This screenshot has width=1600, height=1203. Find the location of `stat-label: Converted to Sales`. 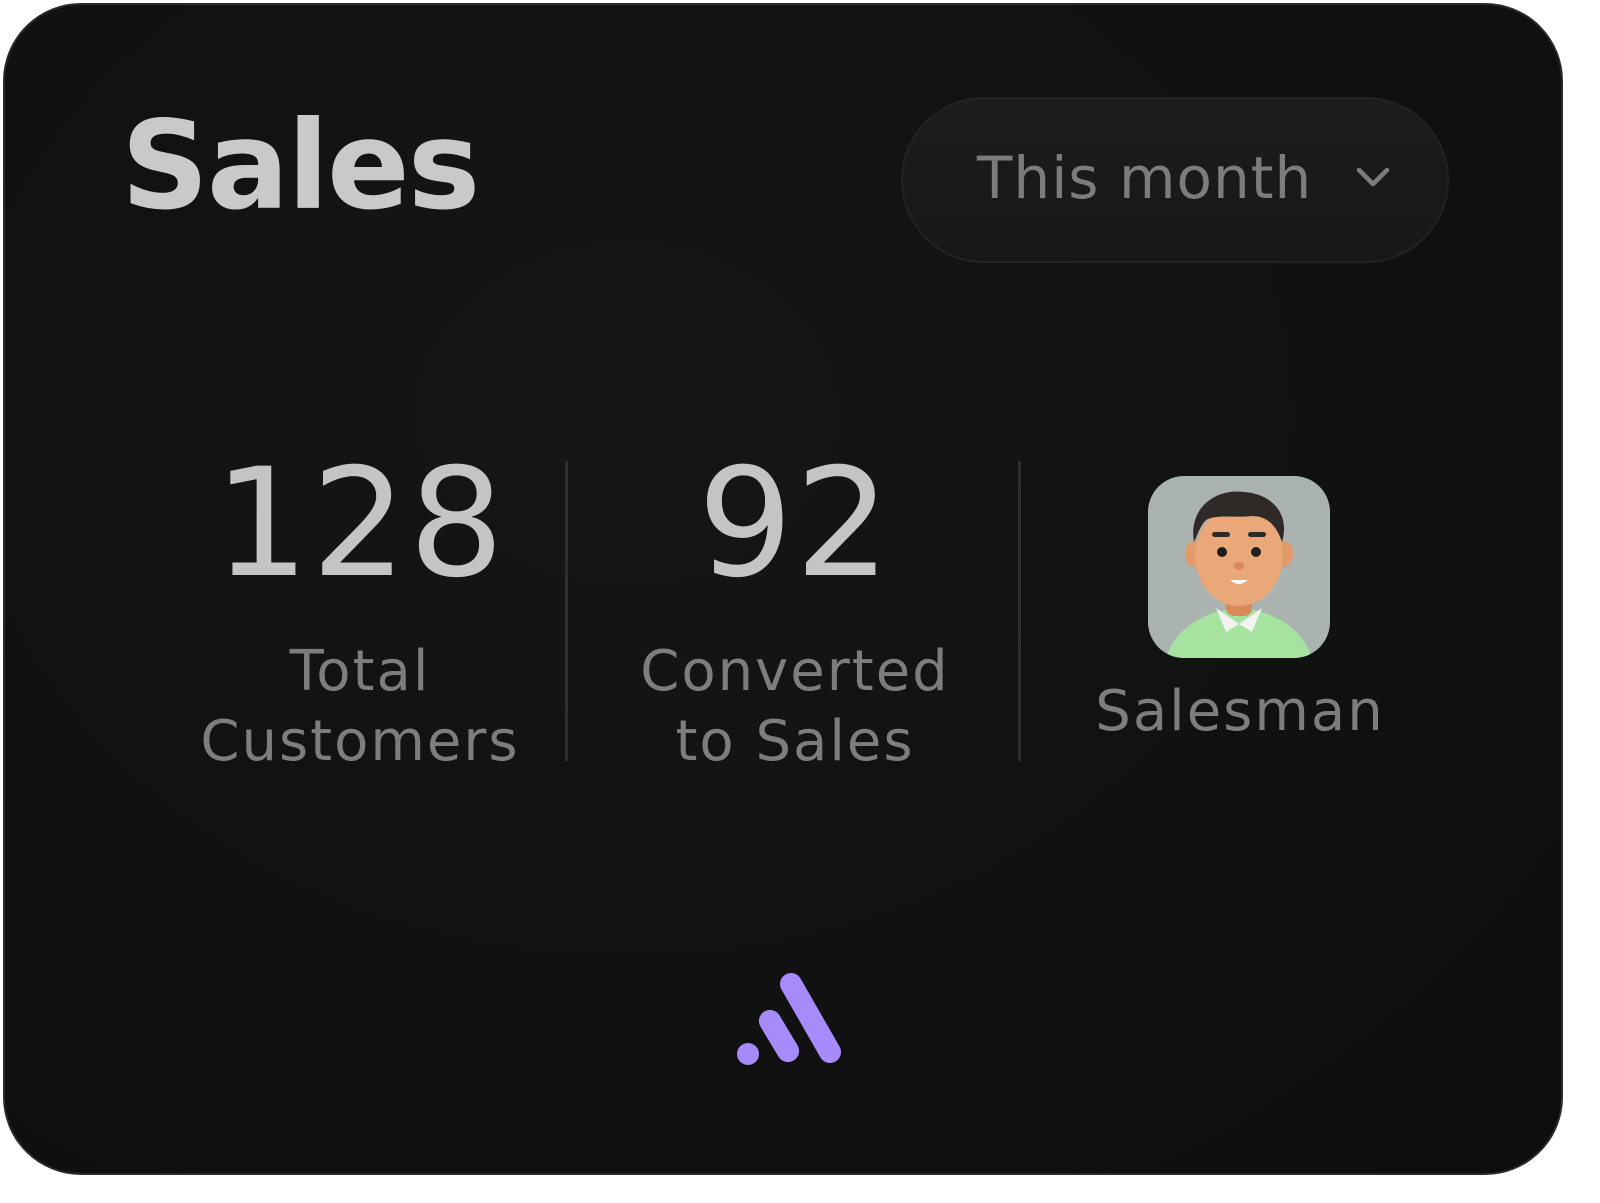

stat-label: Converted to Sales is located at coordinates (795, 707).